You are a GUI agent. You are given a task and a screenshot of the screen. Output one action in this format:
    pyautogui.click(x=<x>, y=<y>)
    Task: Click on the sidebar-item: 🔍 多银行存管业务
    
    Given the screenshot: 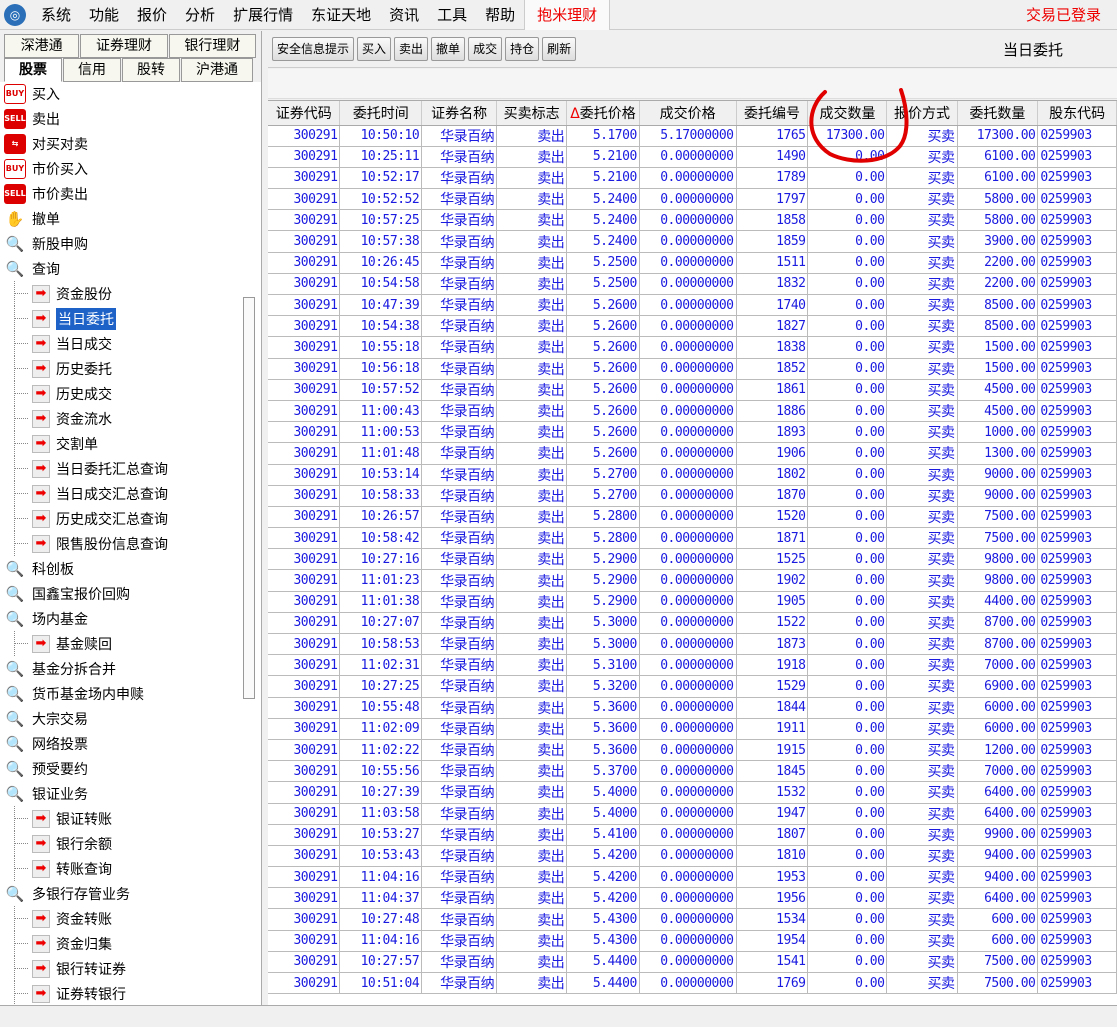 What is the action you would take?
    pyautogui.click(x=120, y=893)
    